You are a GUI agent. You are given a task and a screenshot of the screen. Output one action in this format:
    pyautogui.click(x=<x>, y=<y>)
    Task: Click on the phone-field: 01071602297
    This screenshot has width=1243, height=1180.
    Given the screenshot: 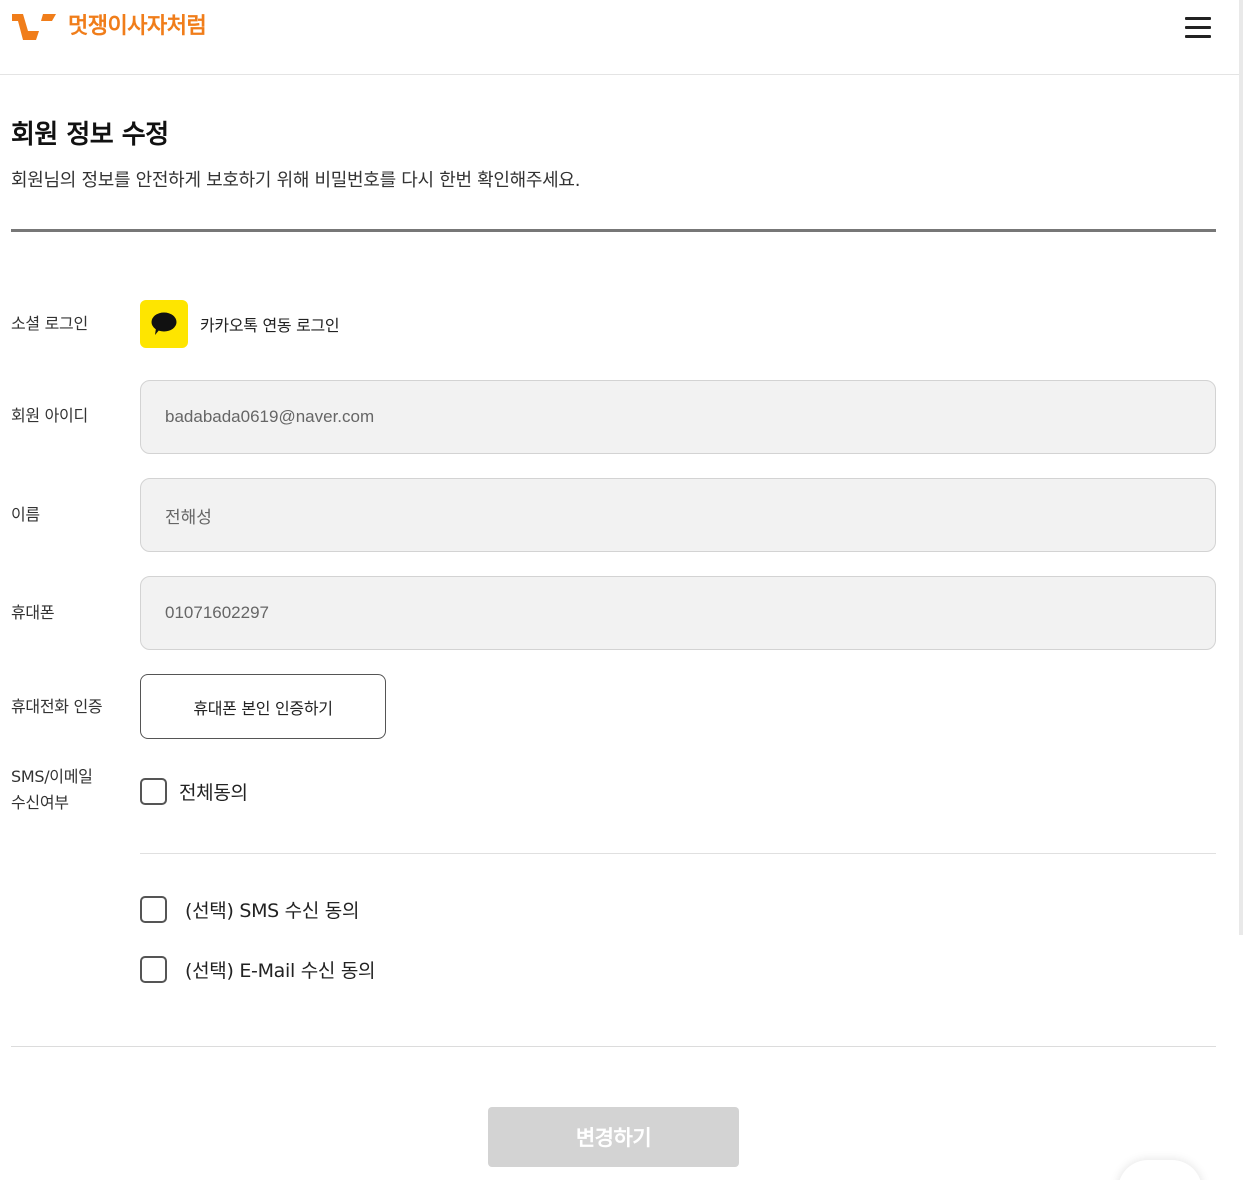 What is the action you would take?
    pyautogui.click(x=678, y=613)
    